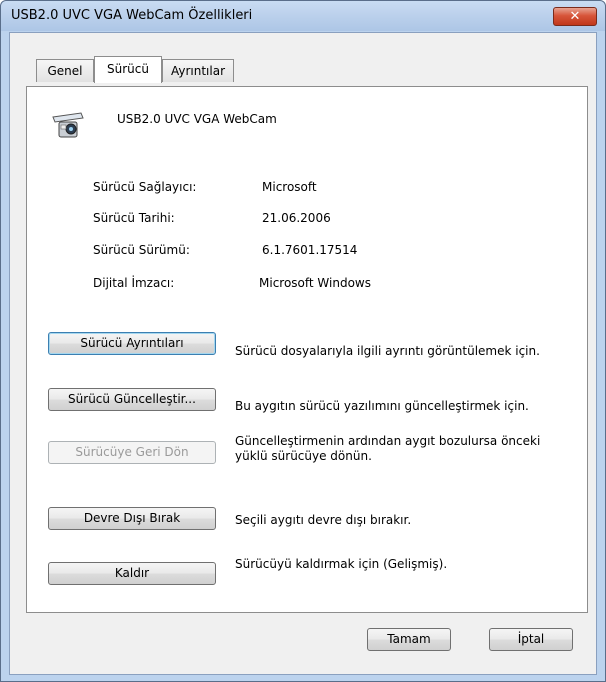  Describe the element at coordinates (145, 187) in the screenshot. I see `provider-label: Sürücü Sağlayıcı:` at that location.